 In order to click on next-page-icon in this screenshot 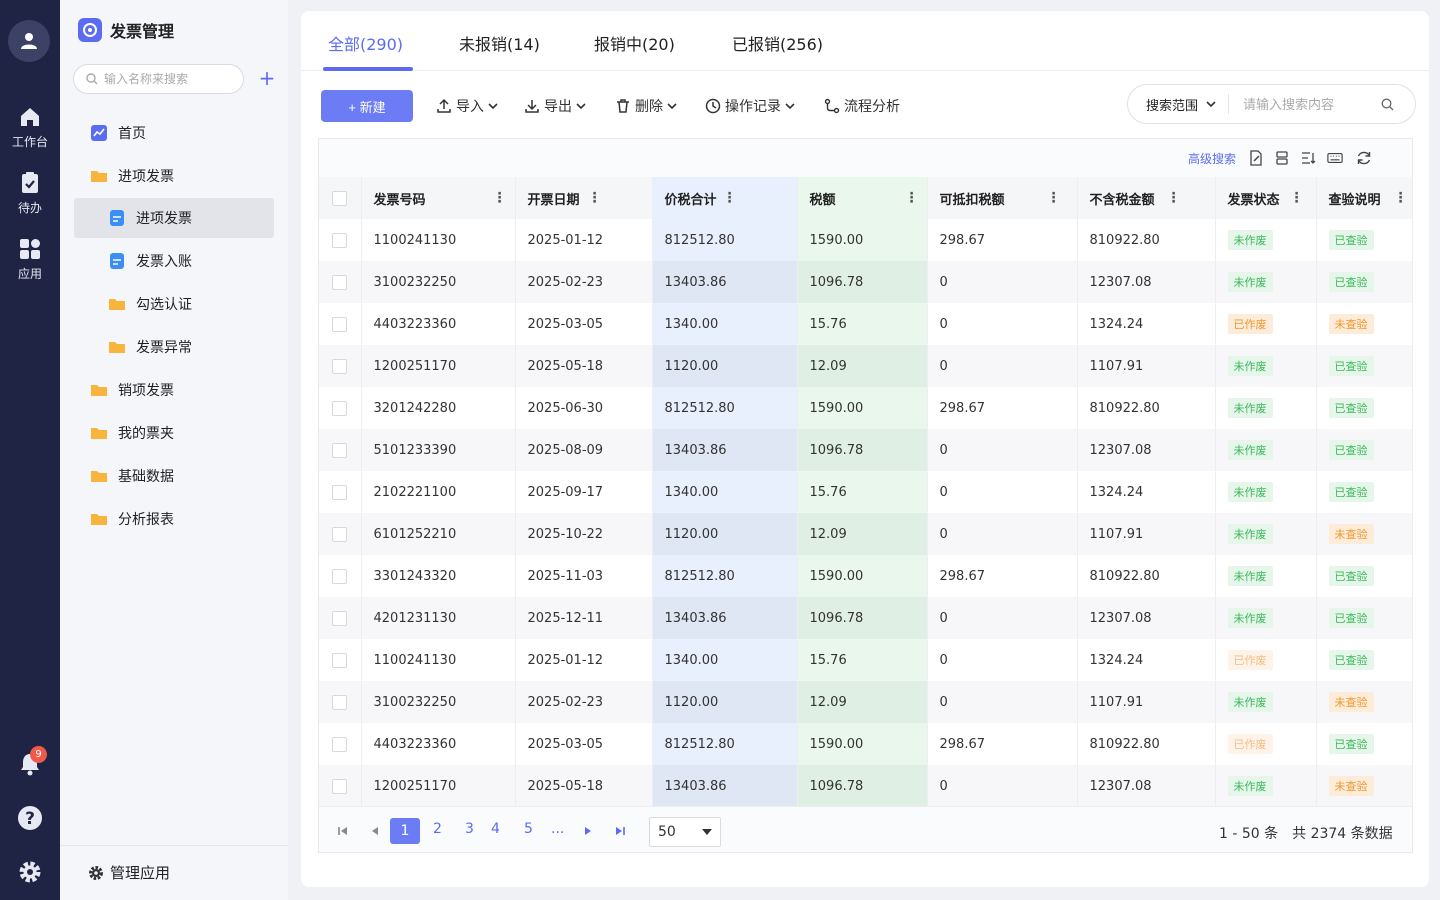, I will do `click(588, 831)`.